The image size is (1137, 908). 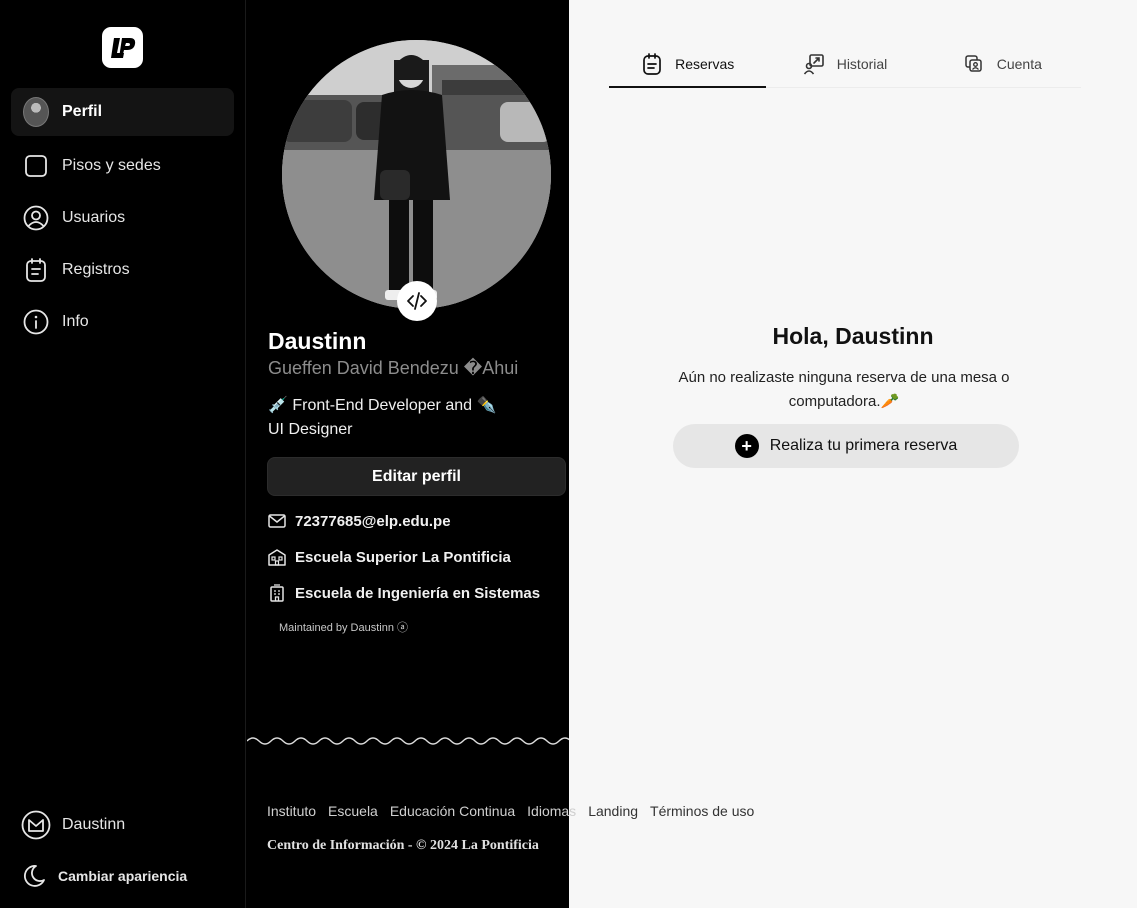 I want to click on sidebar-item-info: Info, so click(x=122, y=322).